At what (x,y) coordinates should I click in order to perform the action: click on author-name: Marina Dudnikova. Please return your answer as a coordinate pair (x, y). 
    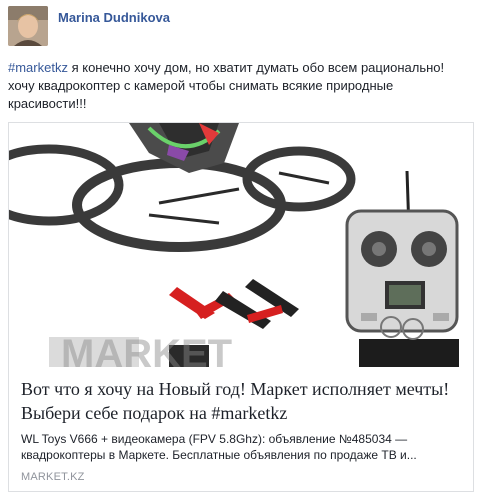
    Looking at the image, I should click on (114, 17).